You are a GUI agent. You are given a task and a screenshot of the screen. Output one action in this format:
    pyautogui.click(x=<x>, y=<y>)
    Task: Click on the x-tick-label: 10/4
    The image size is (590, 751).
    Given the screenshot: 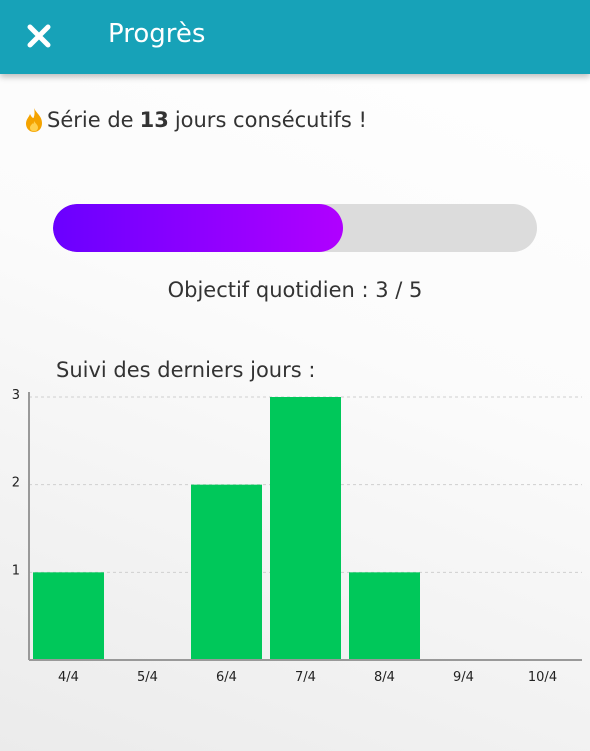 What is the action you would take?
    pyautogui.click(x=542, y=677)
    